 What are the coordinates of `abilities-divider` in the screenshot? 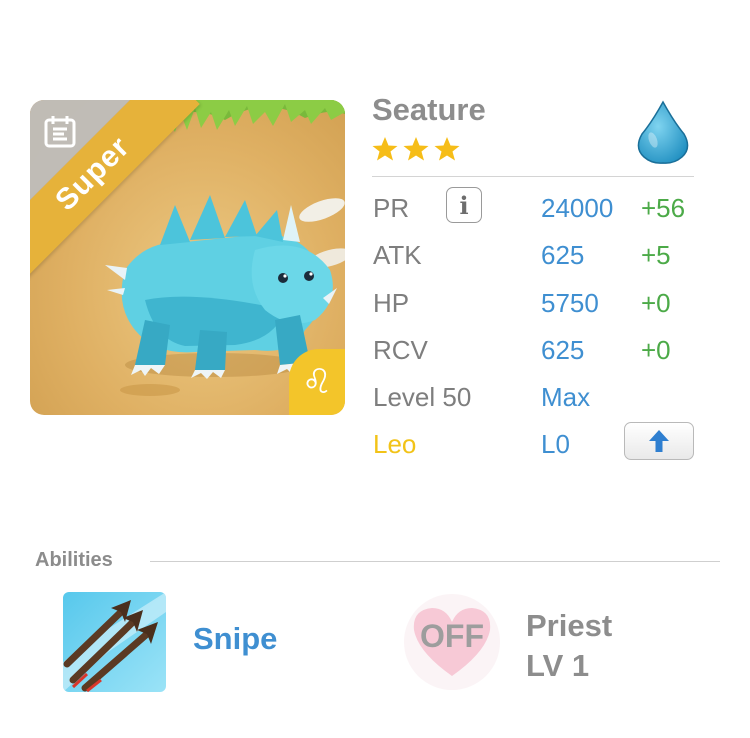 It's located at (435, 561).